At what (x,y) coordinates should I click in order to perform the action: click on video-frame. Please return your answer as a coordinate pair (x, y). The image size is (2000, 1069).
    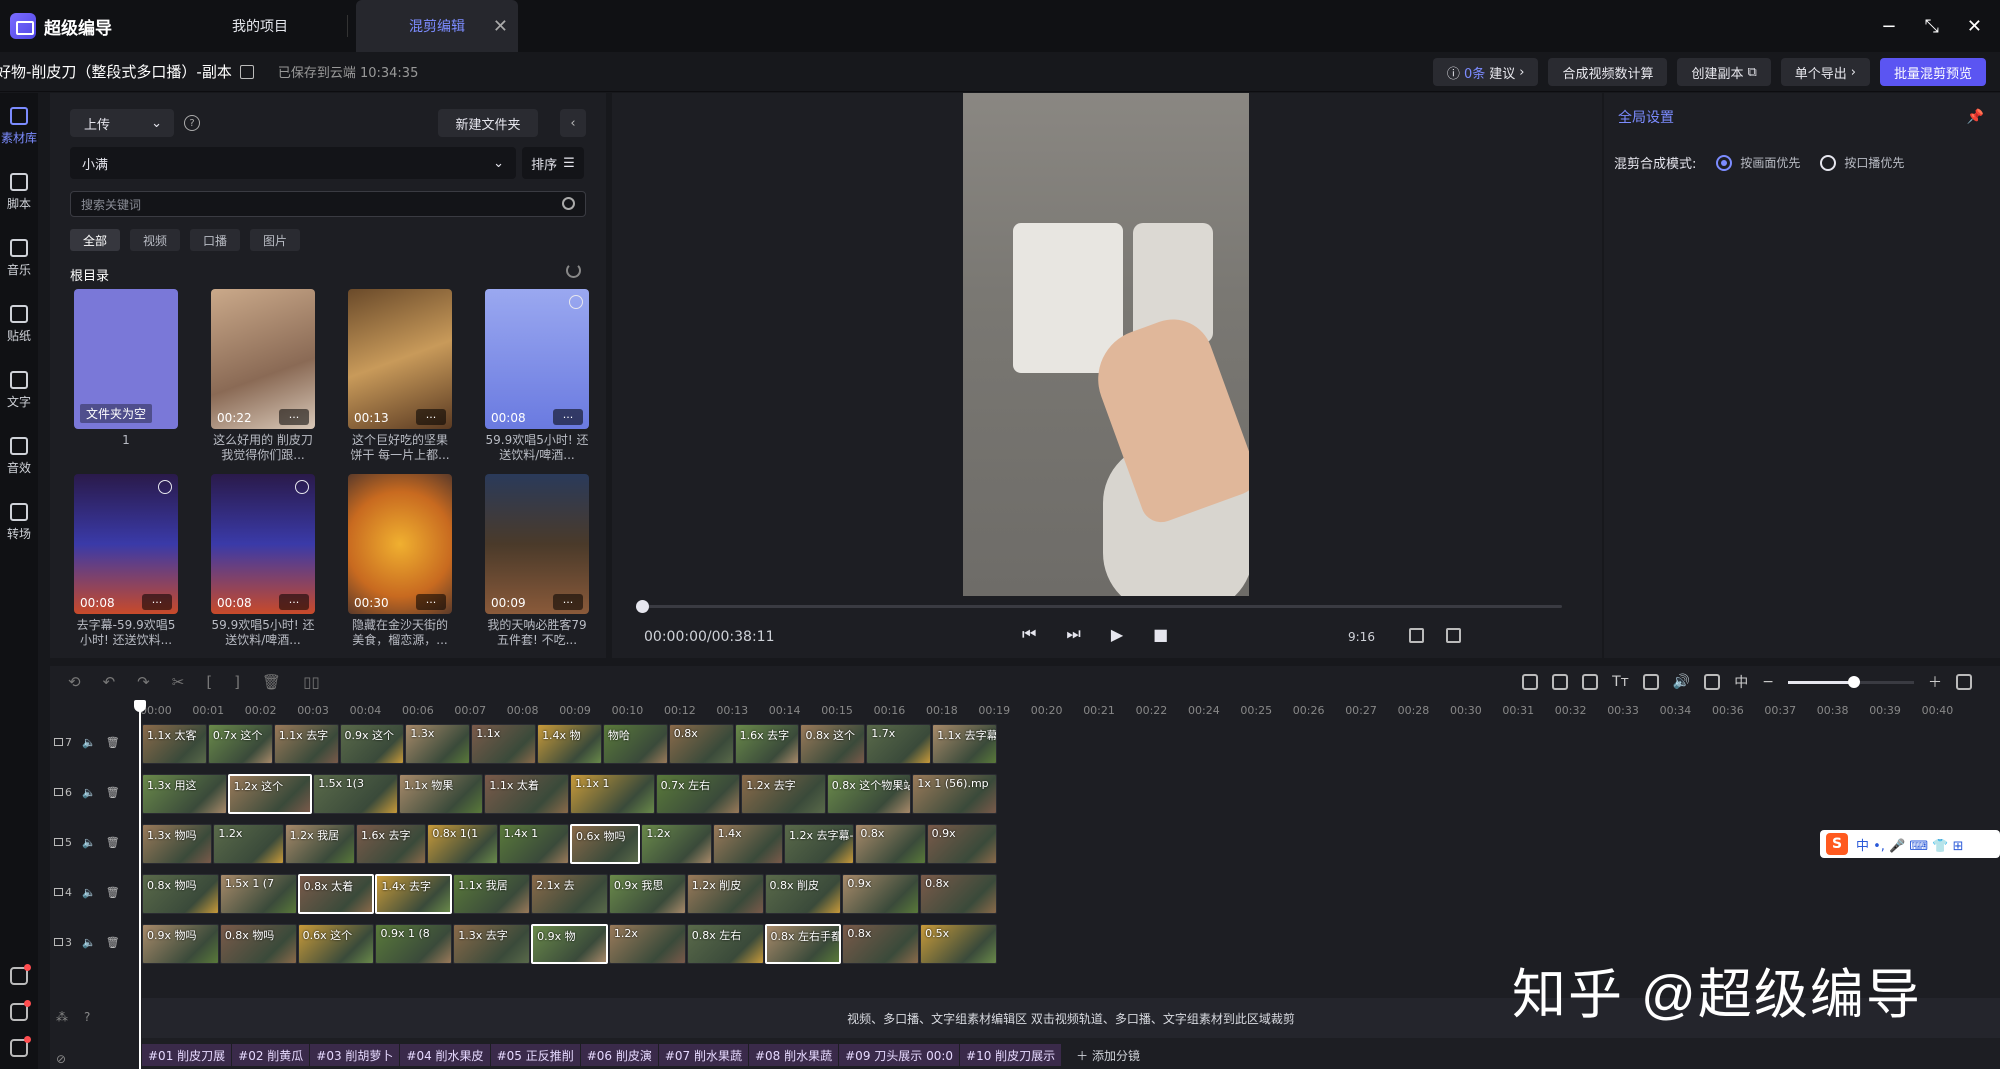
    Looking at the image, I should click on (1106, 344).